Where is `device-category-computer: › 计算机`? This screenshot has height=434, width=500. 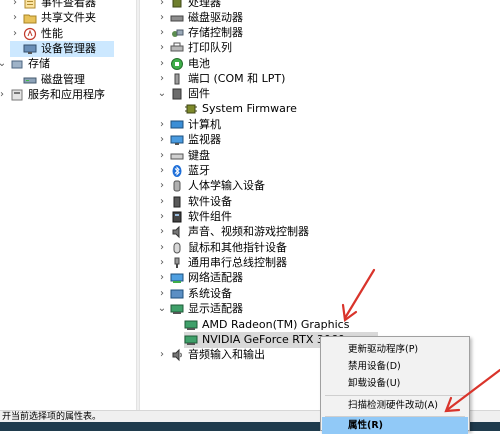
device-category-computer: › 计算机 is located at coordinates (189, 125).